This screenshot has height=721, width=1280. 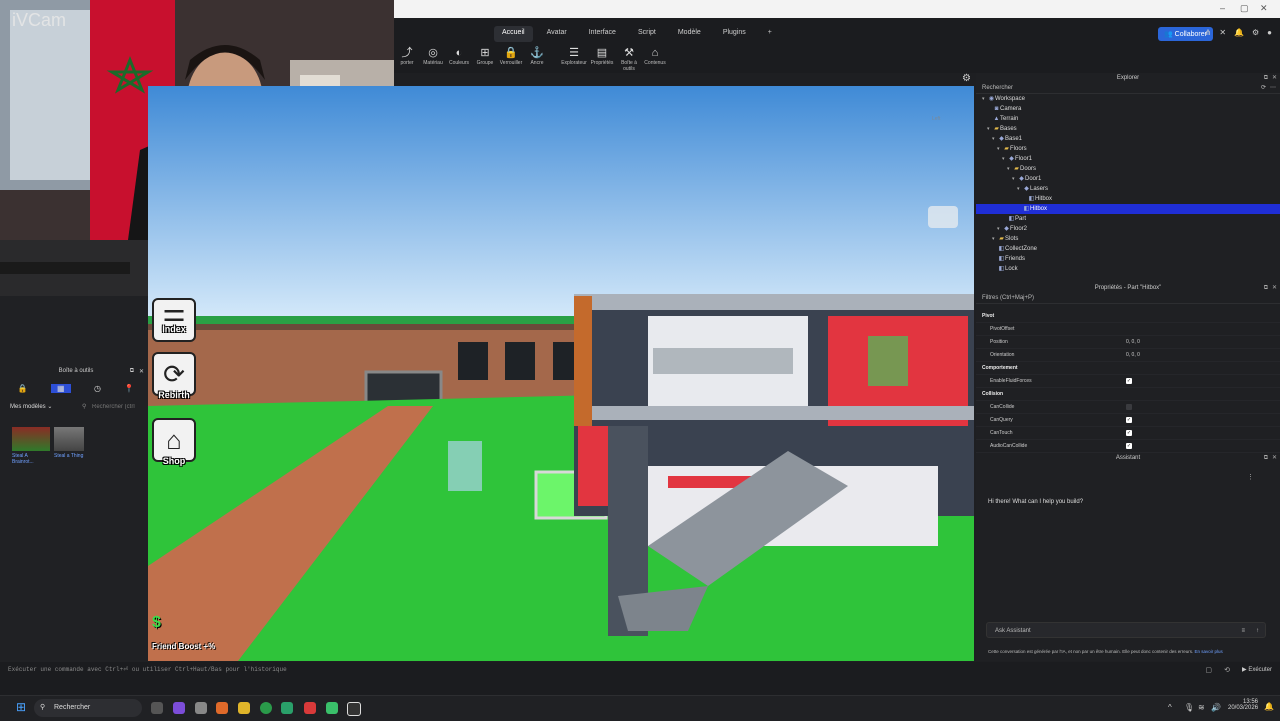 I want to click on group-tool: ⊞ Groupe, so click(x=485, y=59).